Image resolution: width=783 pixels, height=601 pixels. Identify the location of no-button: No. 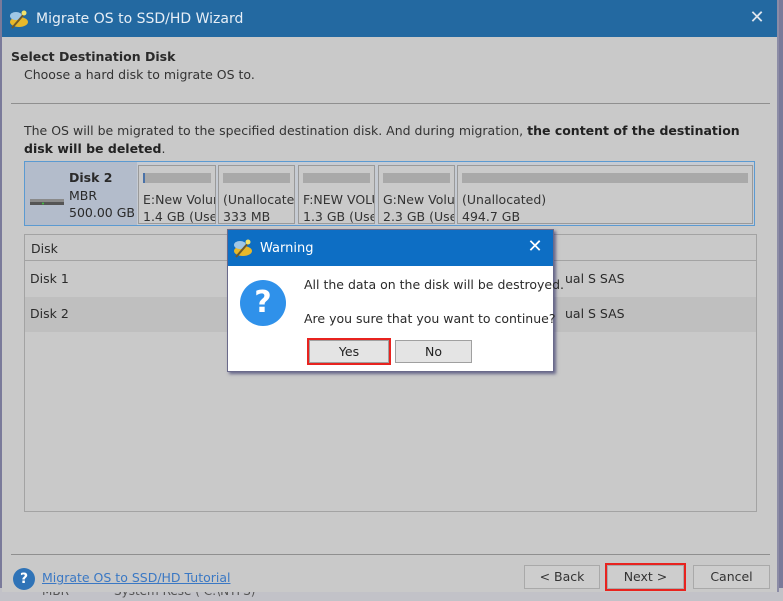
(433, 351).